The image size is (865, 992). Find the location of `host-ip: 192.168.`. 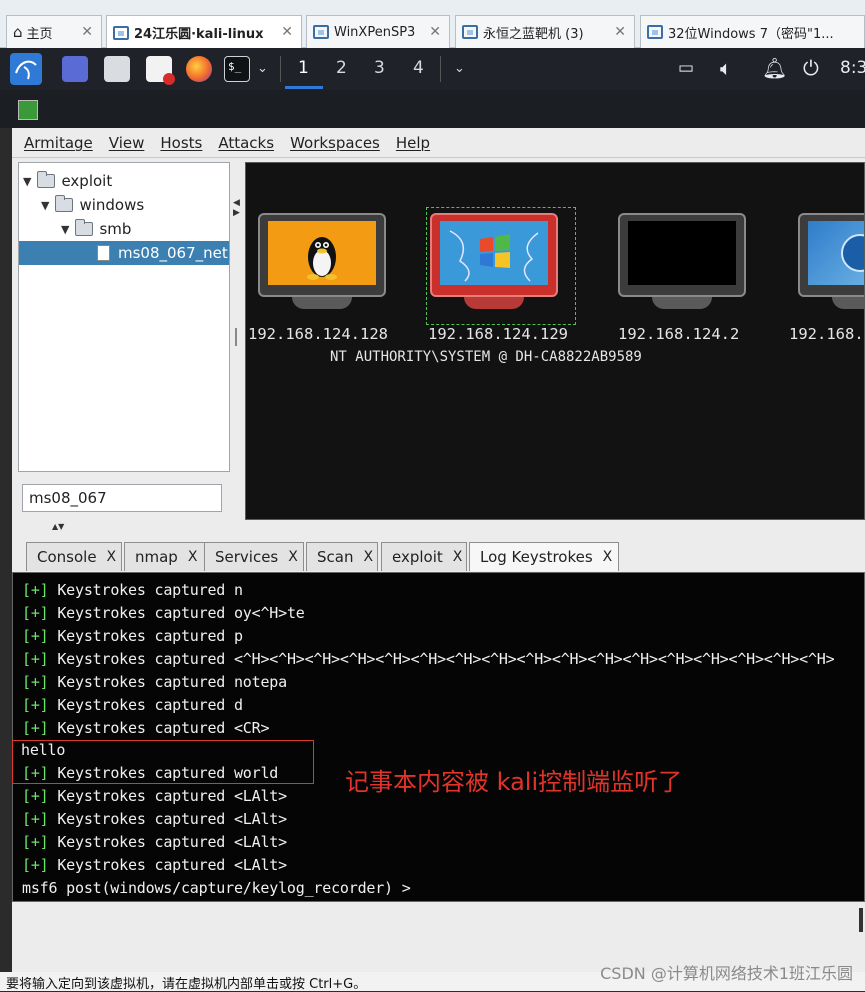

host-ip: 192.168. is located at coordinates (826, 334).